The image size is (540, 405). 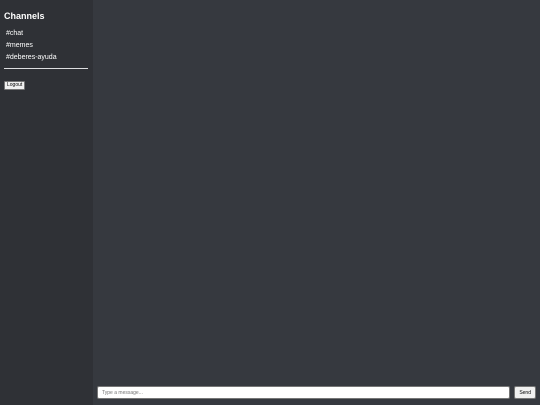 I want to click on channel-item-memes: #memes, so click(x=46, y=48).